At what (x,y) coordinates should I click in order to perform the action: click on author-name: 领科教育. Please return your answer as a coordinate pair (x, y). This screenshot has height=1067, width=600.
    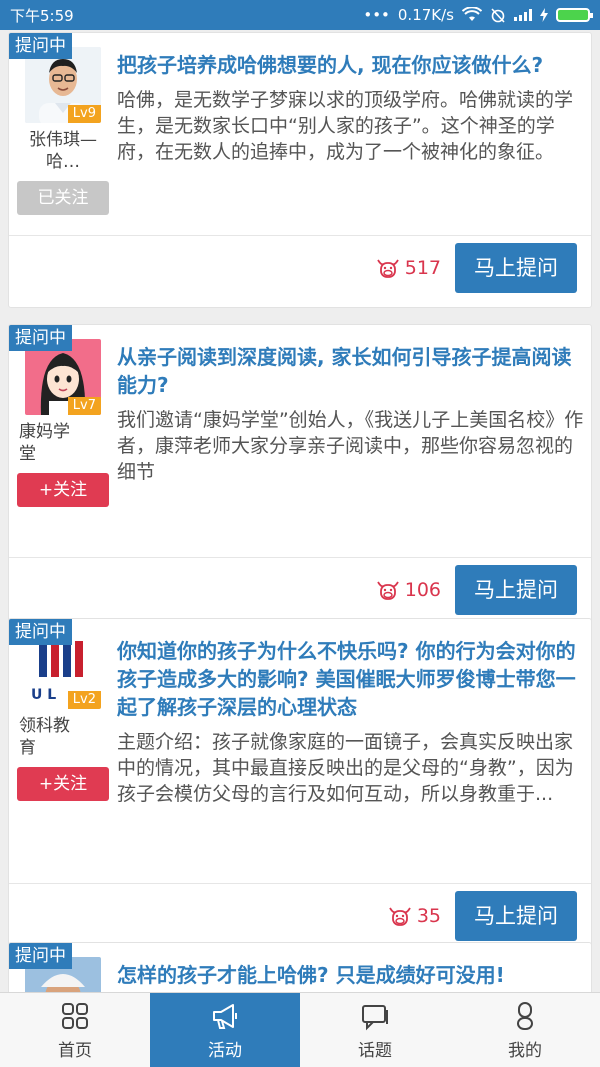
    Looking at the image, I should click on (44, 737).